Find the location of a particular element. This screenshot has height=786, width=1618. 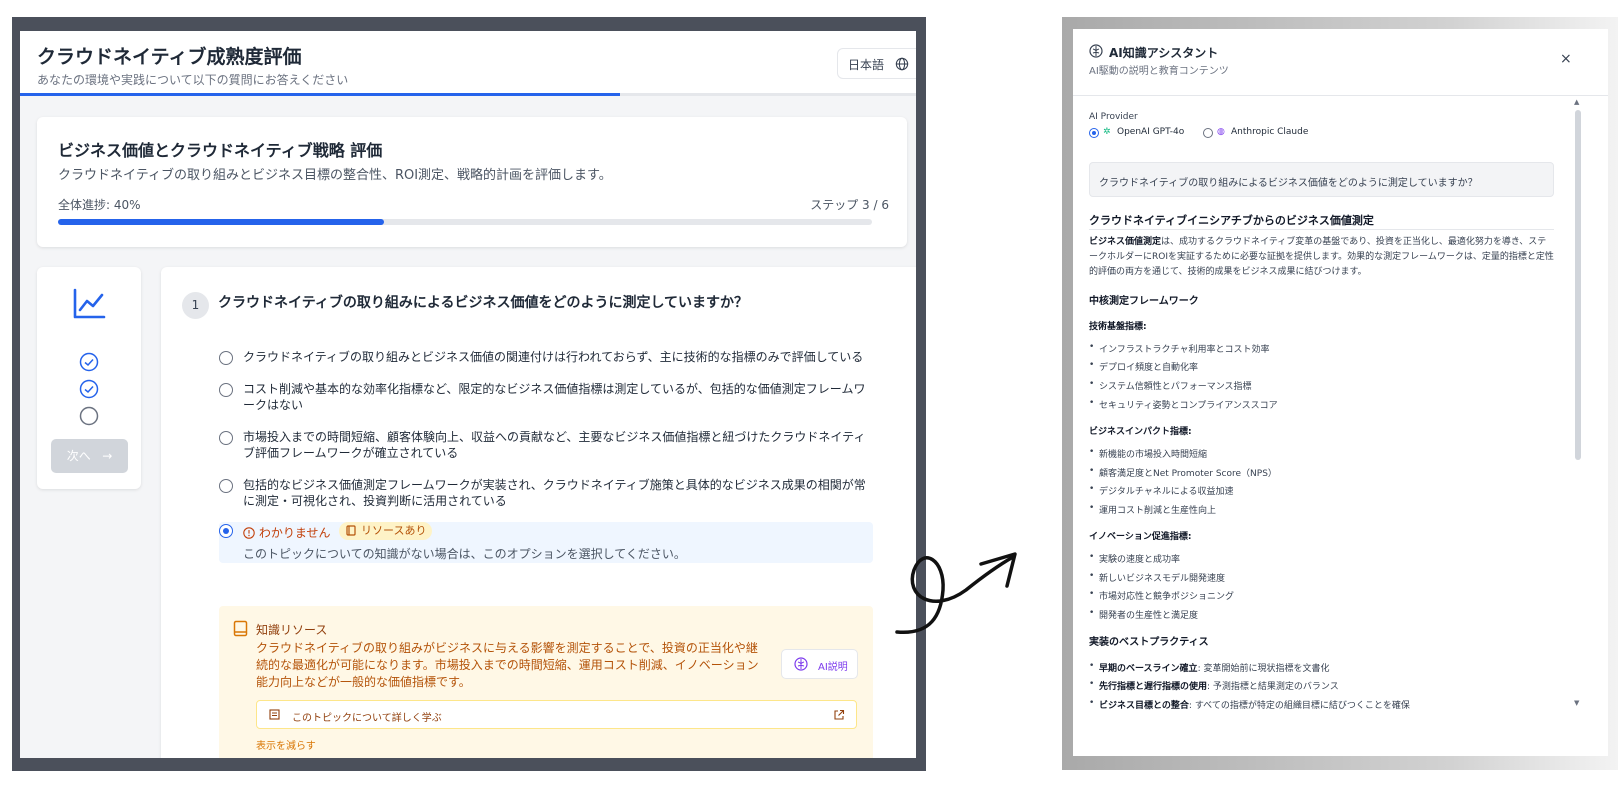

overall-progress-bar is located at coordinates (465, 222).